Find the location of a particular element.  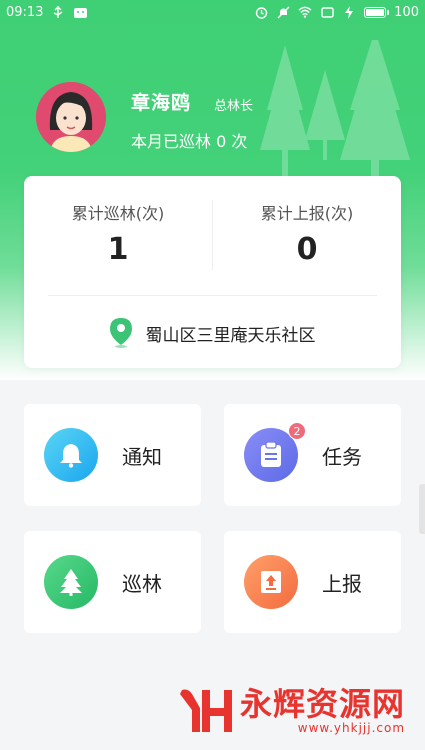

report-tile: 上报 is located at coordinates (312, 582).